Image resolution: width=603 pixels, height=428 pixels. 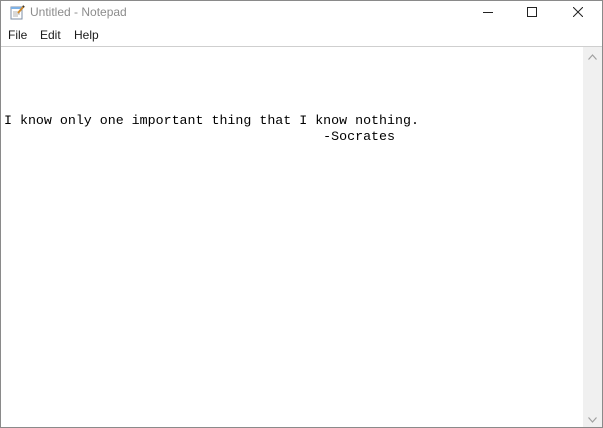 I want to click on chevron-up-icon, so click(x=592, y=56).